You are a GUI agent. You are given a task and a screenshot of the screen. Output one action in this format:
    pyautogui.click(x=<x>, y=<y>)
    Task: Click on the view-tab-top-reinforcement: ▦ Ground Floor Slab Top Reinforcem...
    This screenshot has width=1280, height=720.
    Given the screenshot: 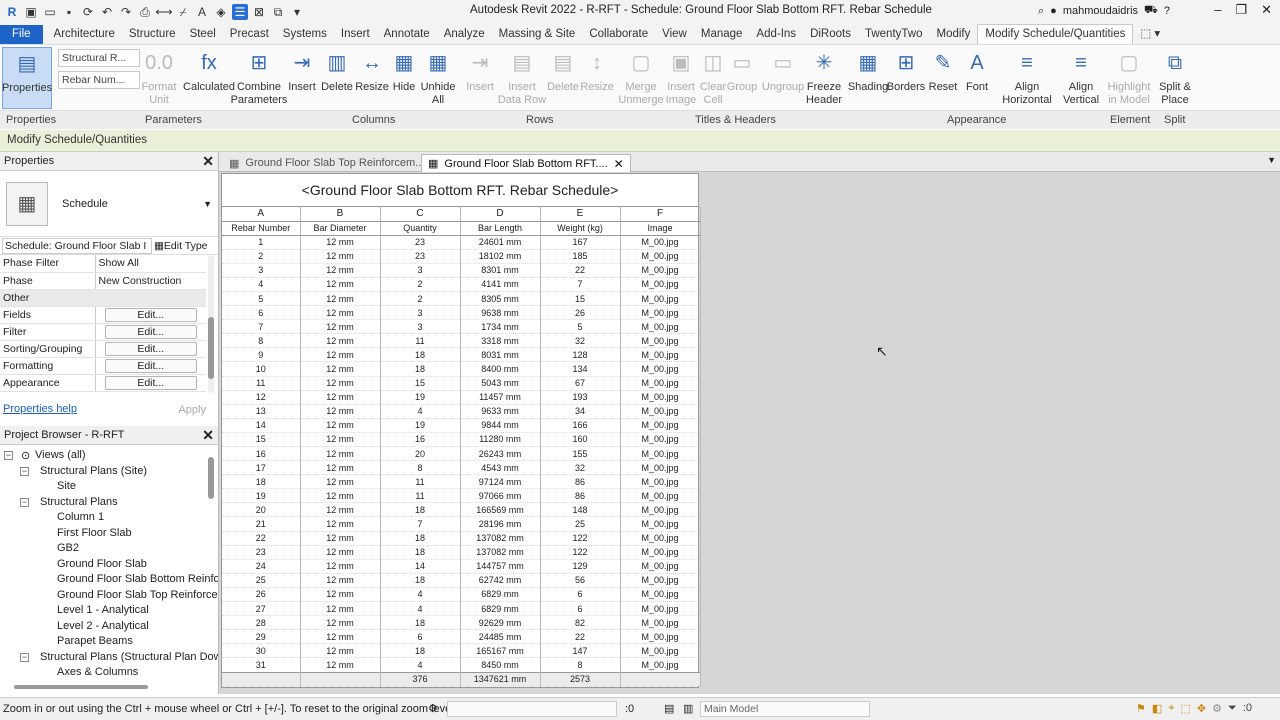 What is the action you would take?
    pyautogui.click(x=326, y=163)
    